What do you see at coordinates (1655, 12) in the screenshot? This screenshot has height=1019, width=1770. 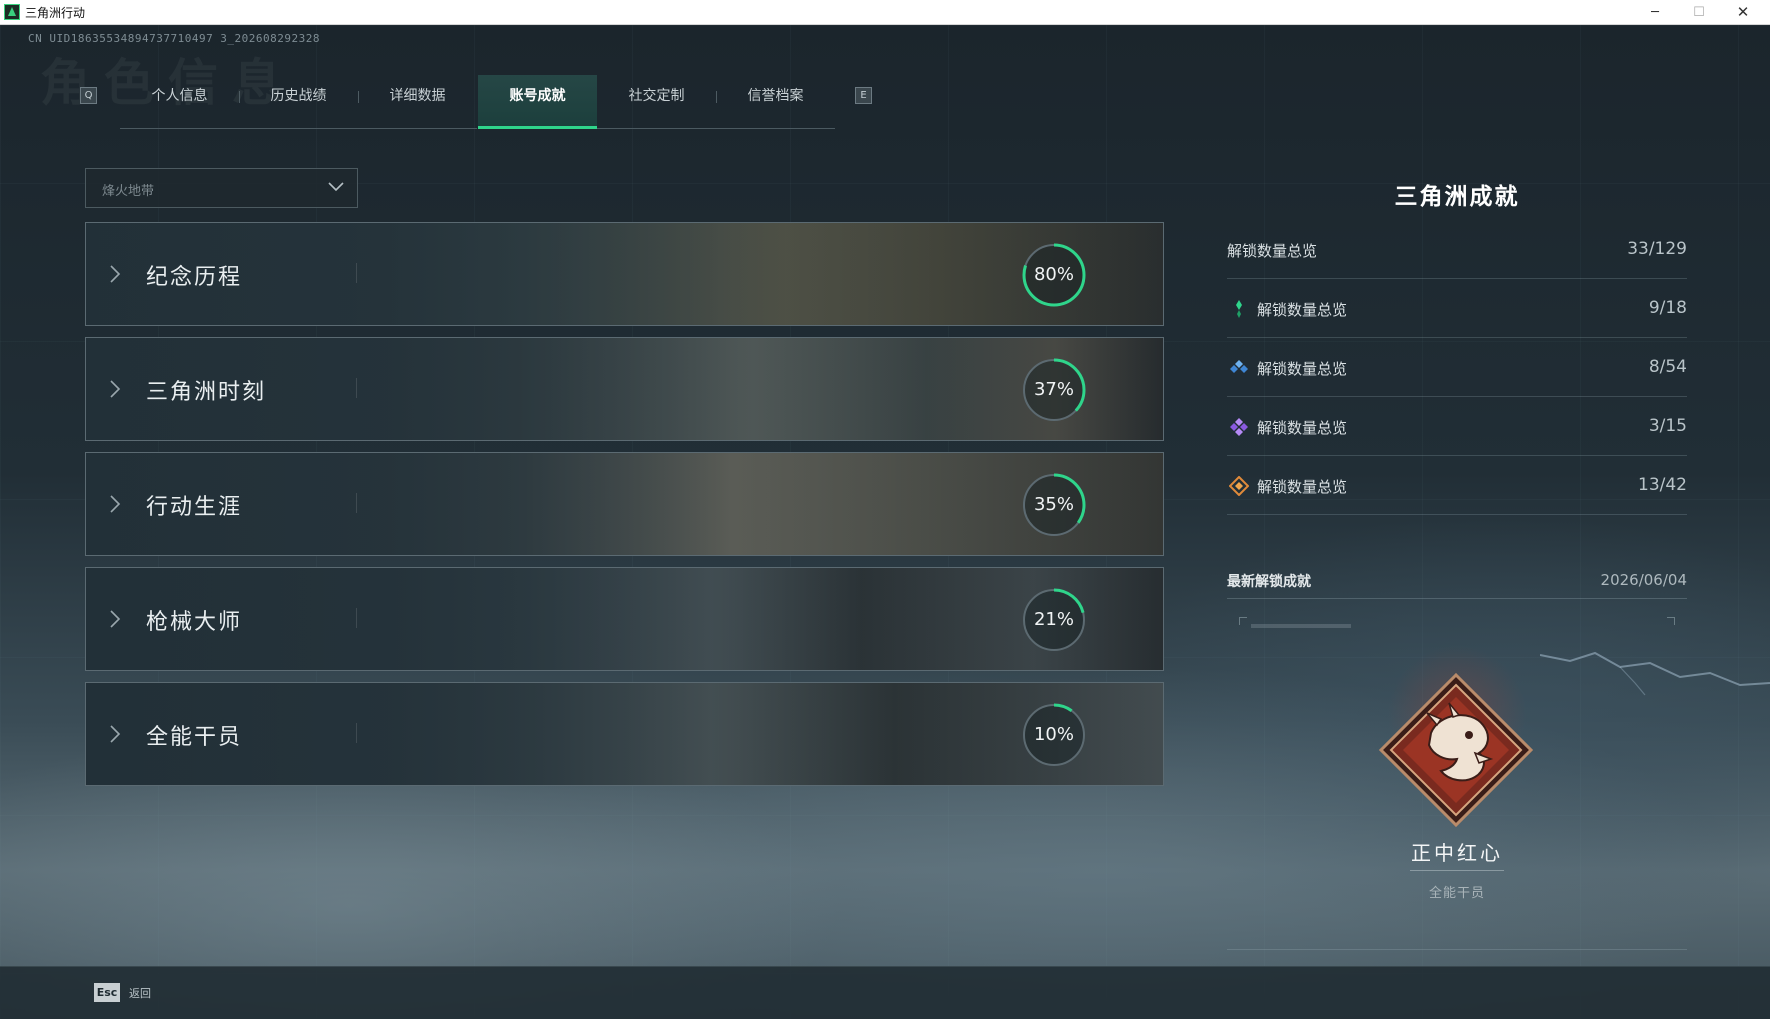 I see `minimize-button: ─` at bounding box center [1655, 12].